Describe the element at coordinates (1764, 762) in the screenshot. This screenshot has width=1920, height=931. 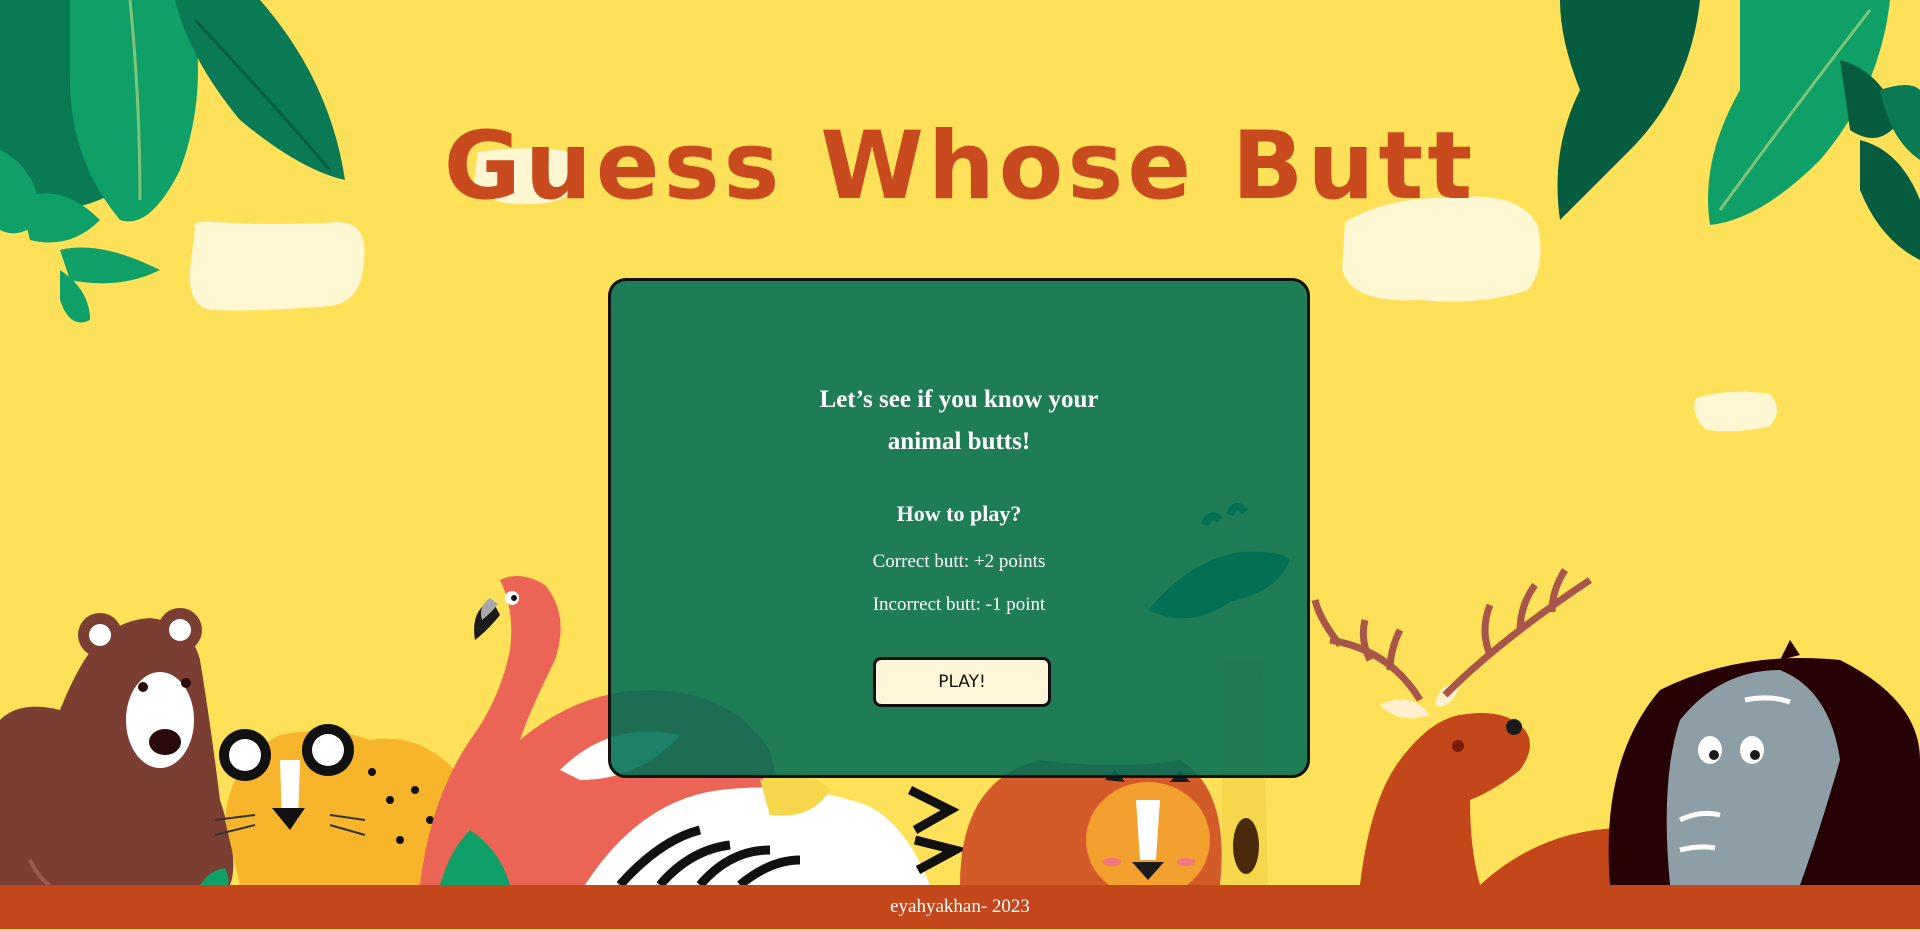
I see `elephant` at that location.